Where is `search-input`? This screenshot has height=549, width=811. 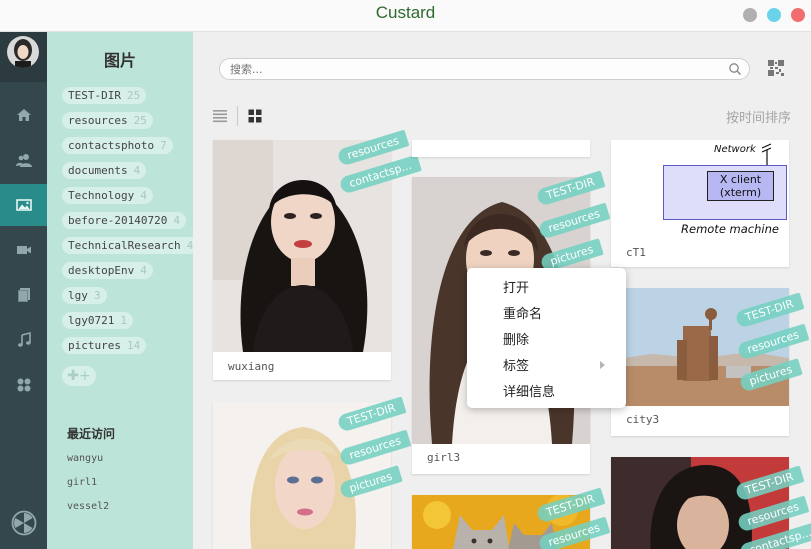 search-input is located at coordinates (475, 69).